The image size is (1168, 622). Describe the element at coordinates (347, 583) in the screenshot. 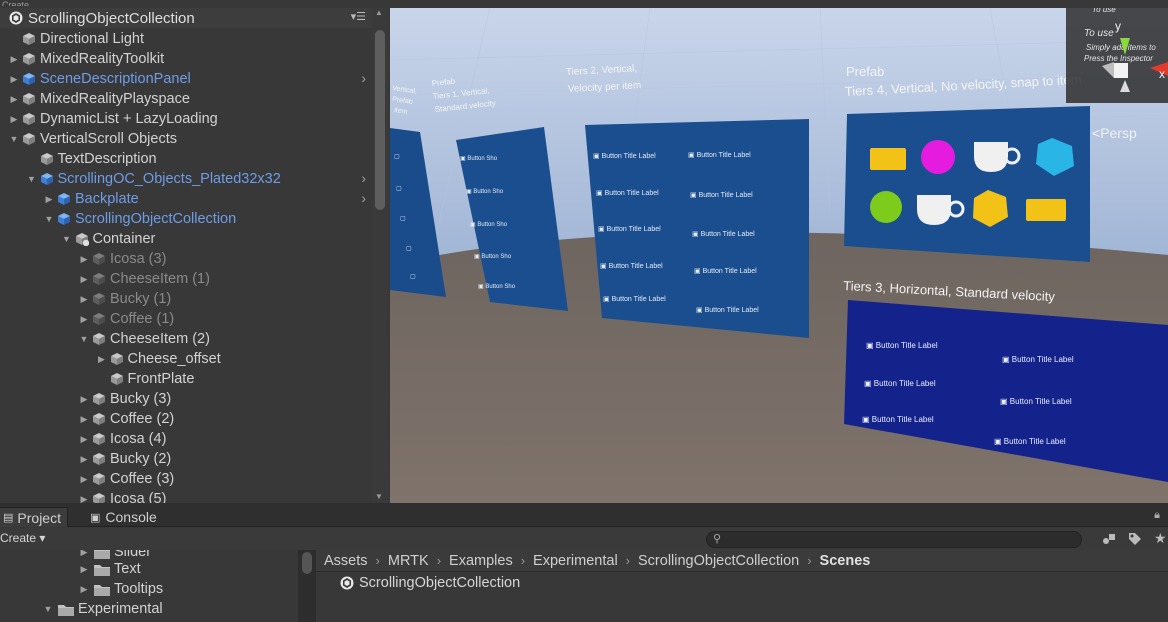

I see `unity-scene-icon` at that location.